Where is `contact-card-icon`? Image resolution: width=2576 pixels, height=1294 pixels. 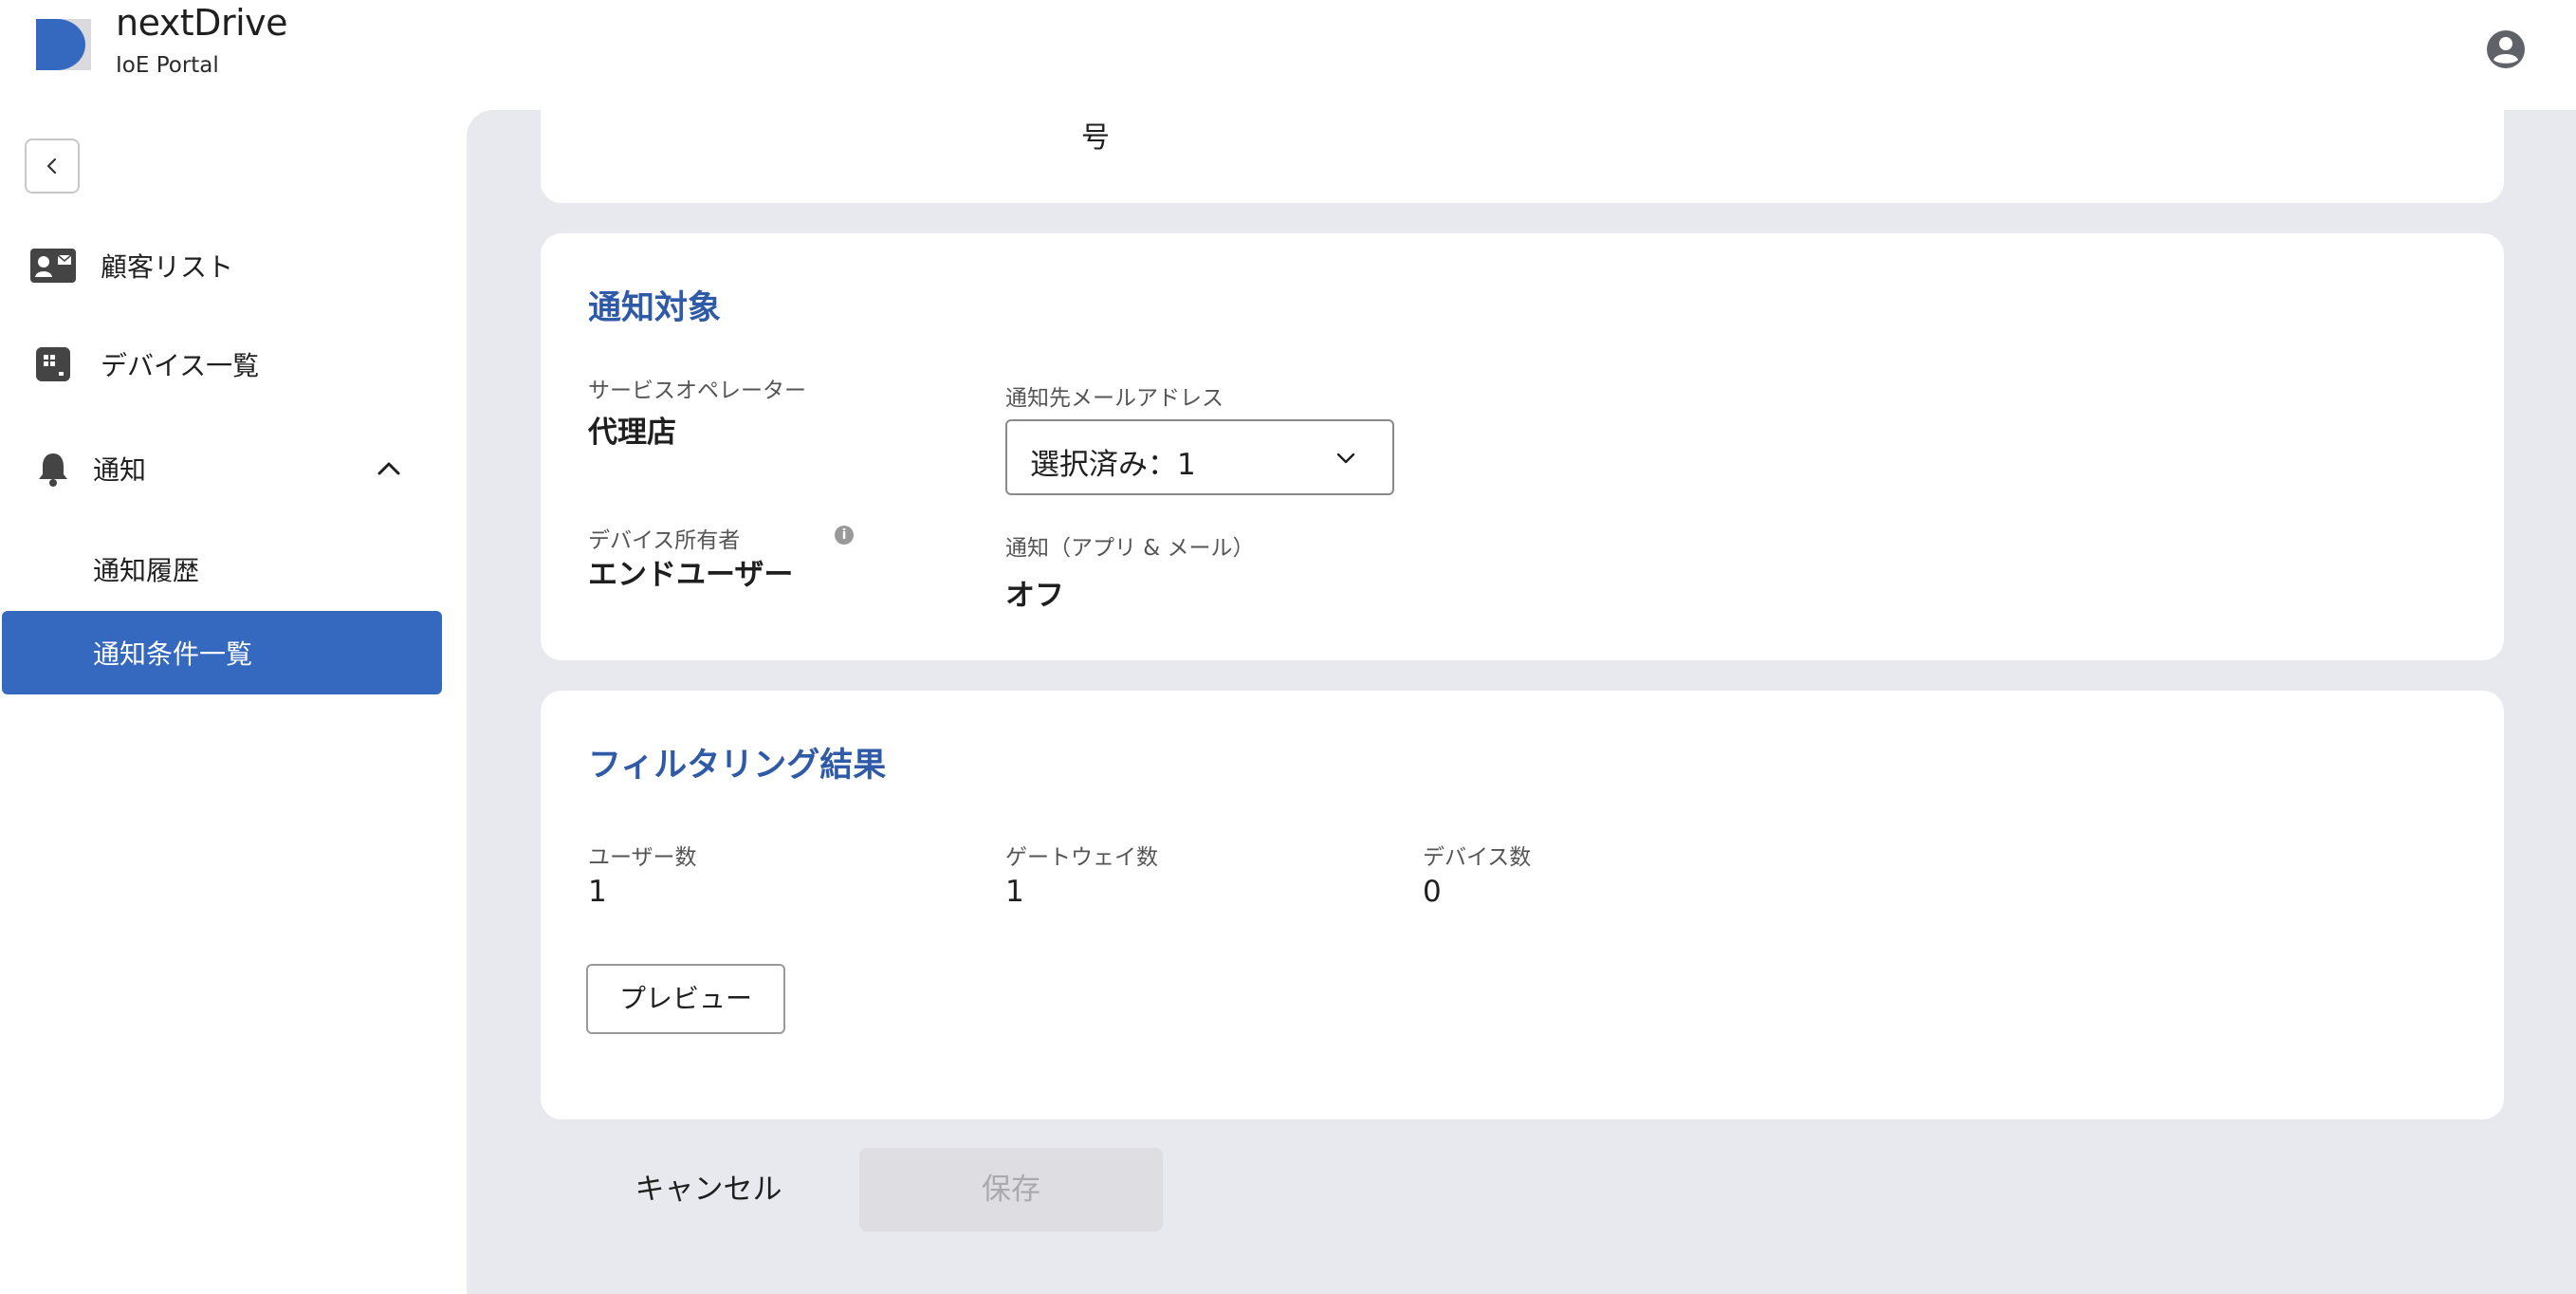
contact-card-icon is located at coordinates (53, 266).